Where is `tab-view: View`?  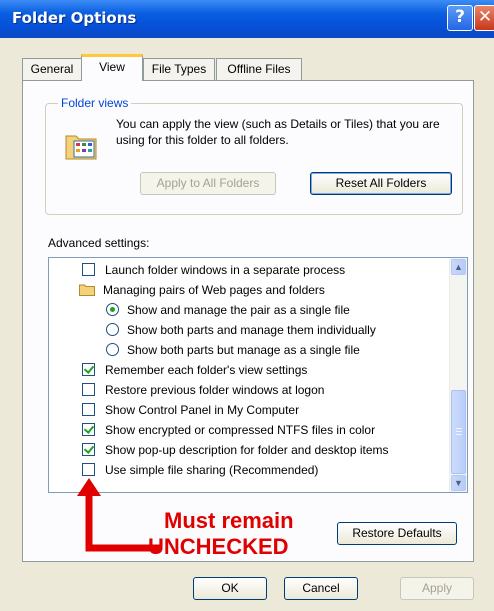 tab-view: View is located at coordinates (112, 67).